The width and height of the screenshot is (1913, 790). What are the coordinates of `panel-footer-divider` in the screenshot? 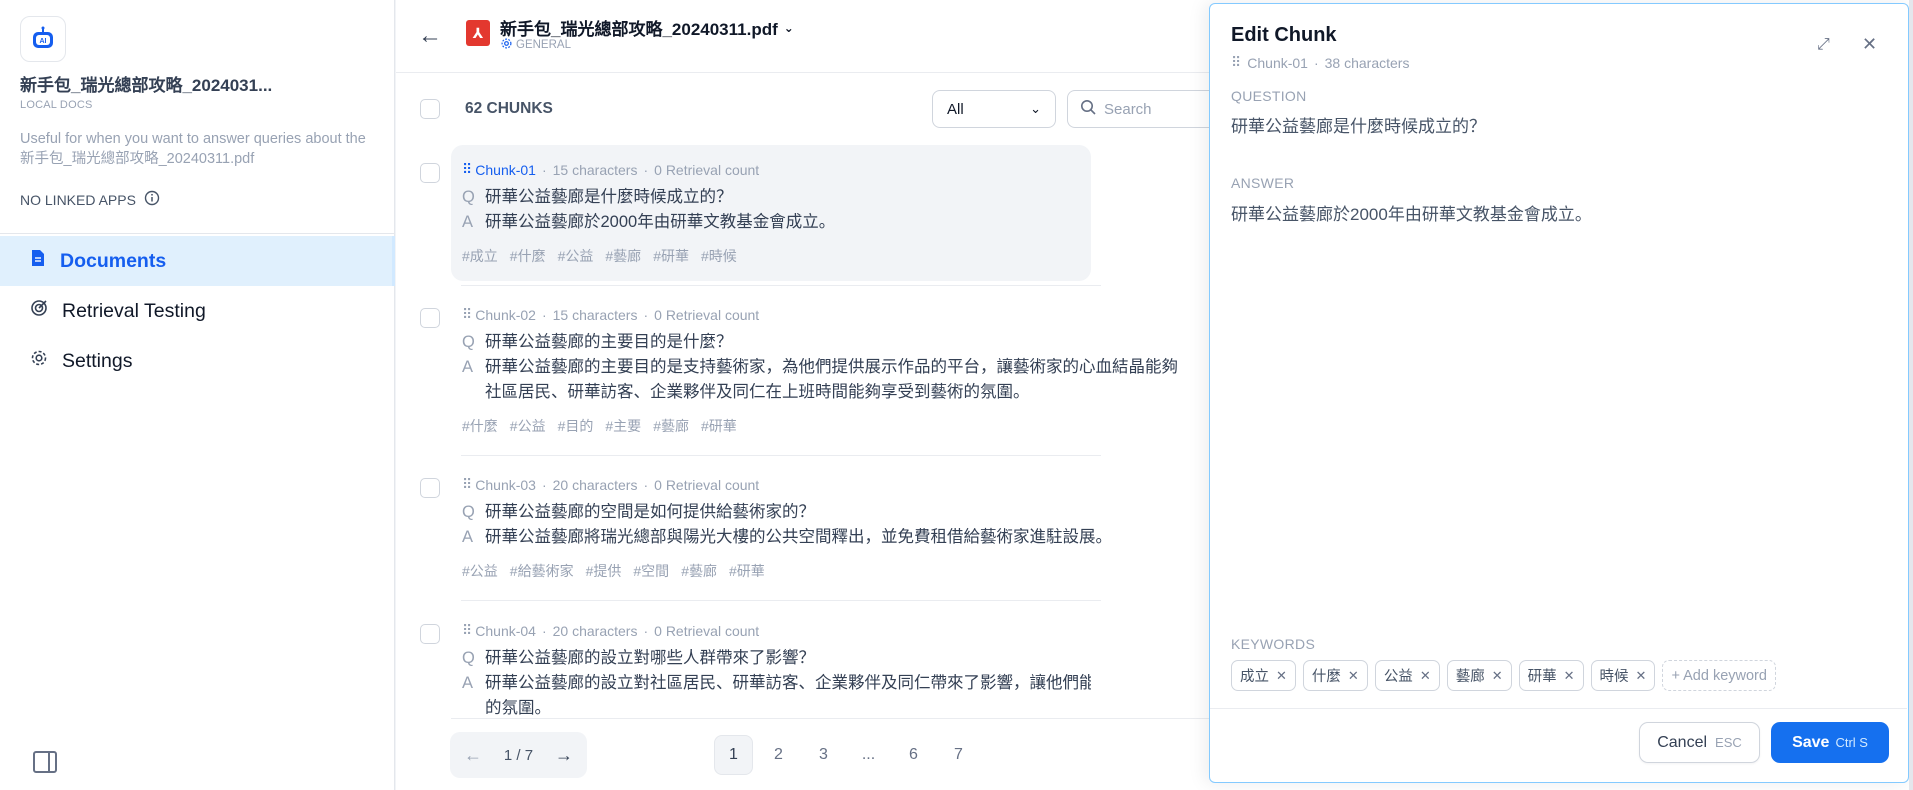 It's located at (1558, 708).